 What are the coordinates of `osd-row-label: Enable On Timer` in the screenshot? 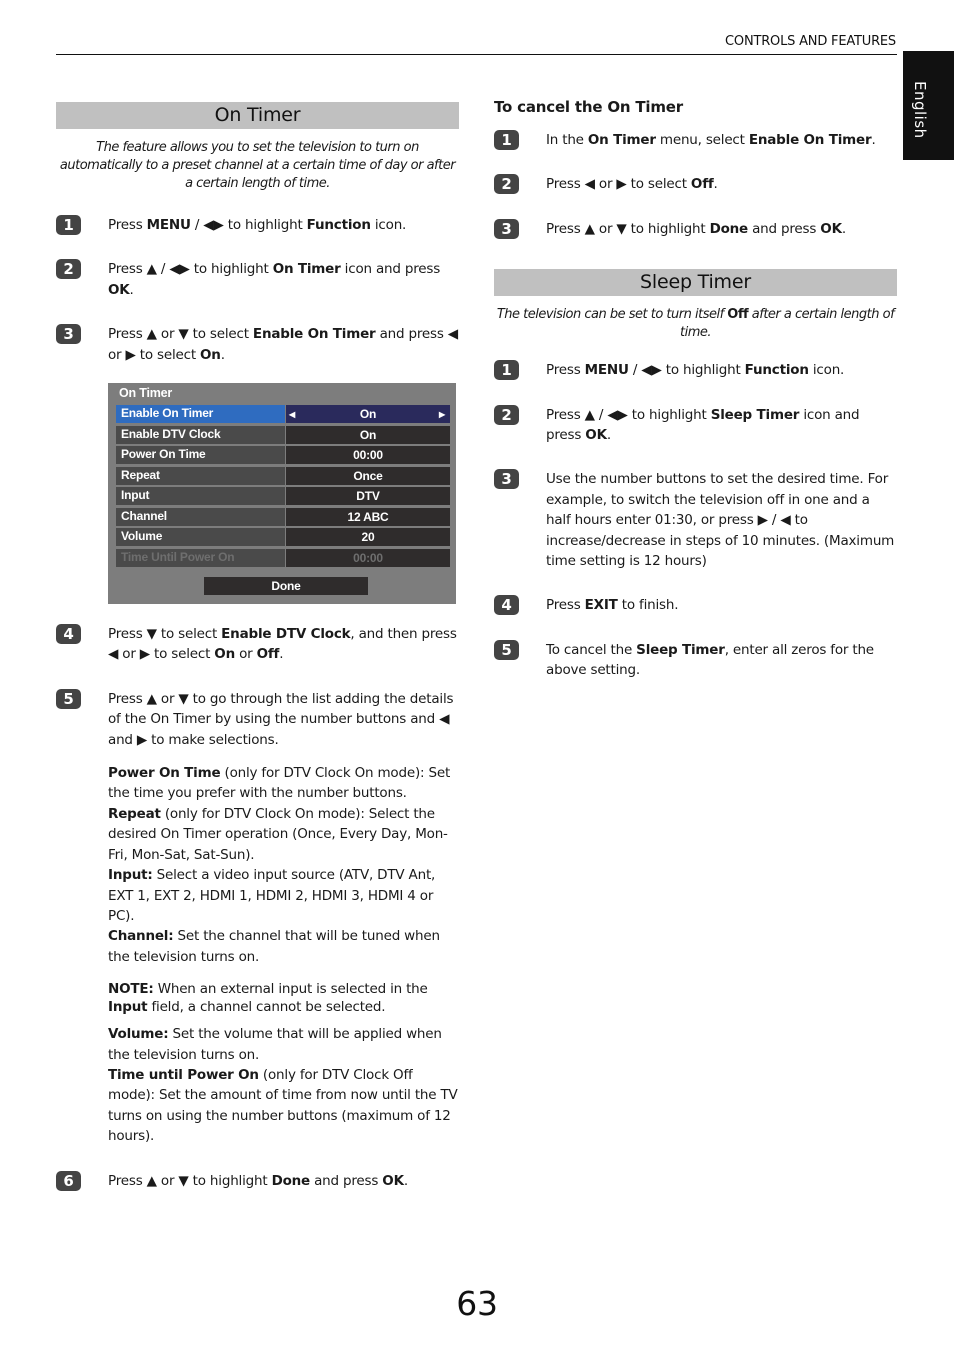 It's located at (200, 414).